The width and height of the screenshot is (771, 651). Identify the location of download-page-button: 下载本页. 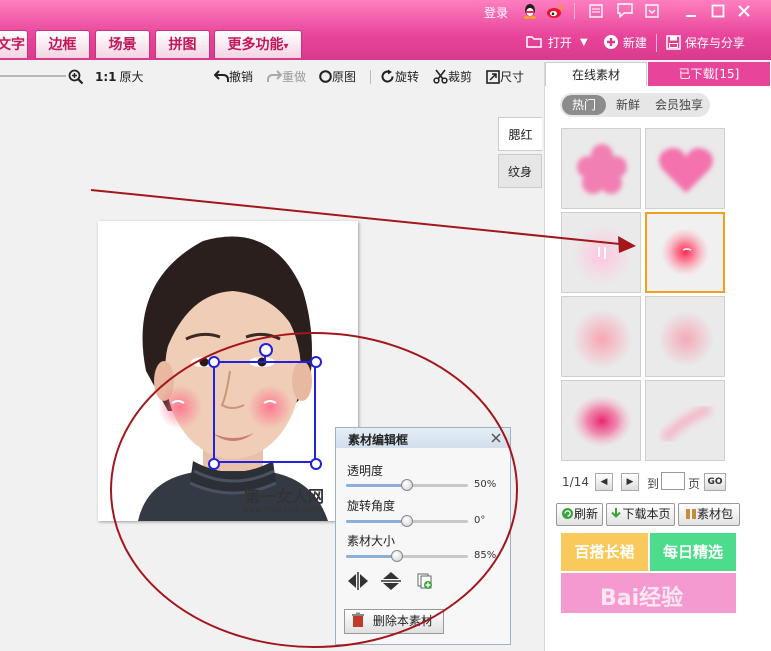
(640, 514).